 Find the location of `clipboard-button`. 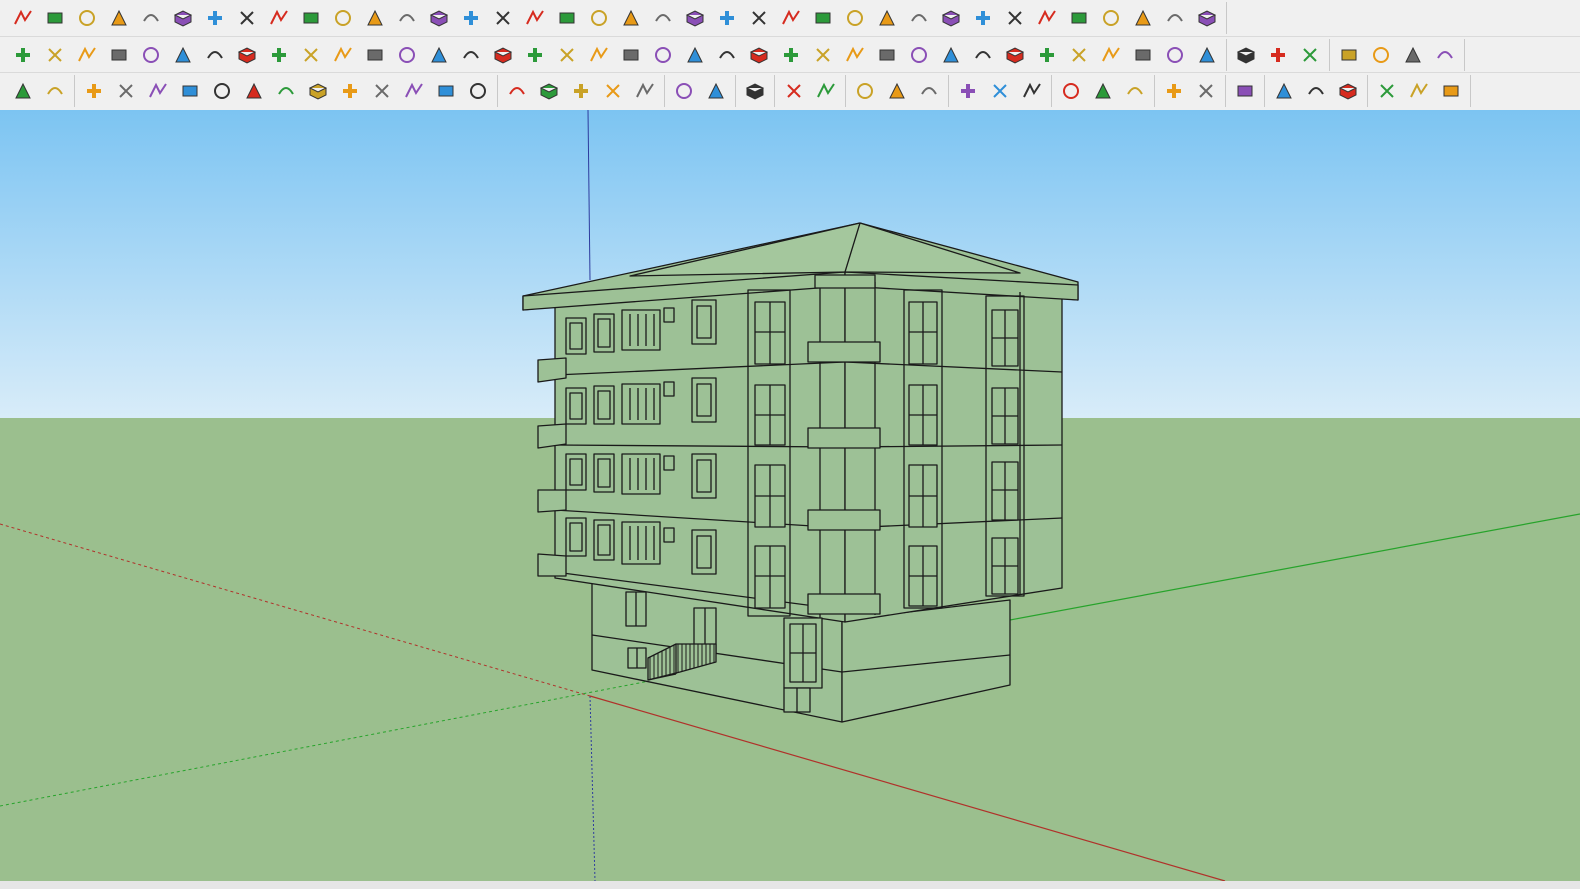

clipboard-button is located at coordinates (1451, 91).